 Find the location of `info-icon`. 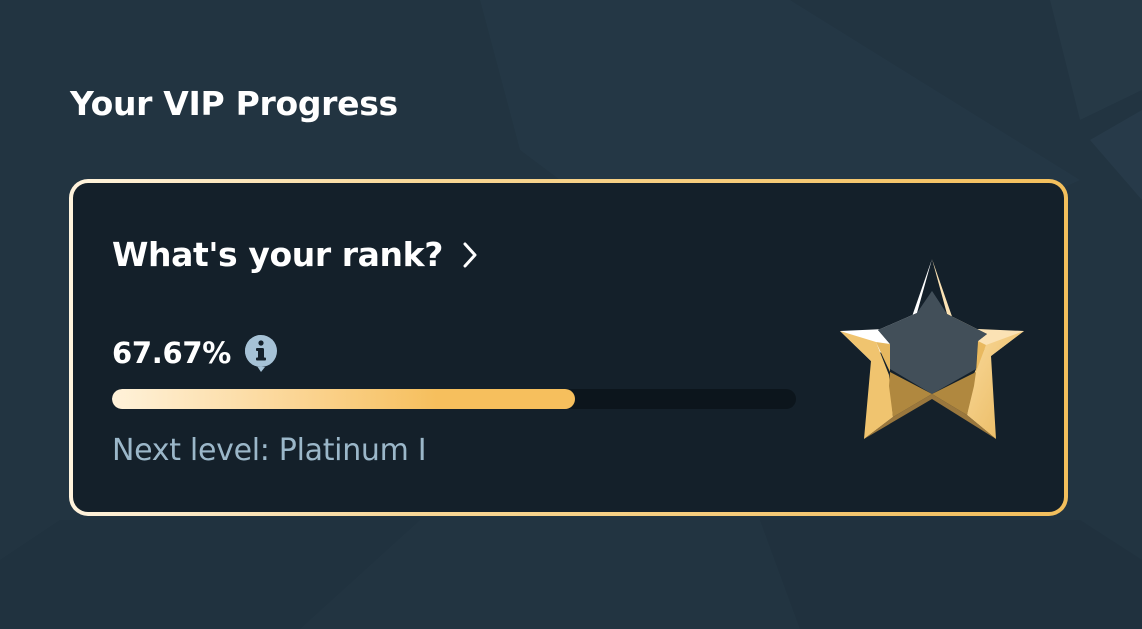

info-icon is located at coordinates (261, 353).